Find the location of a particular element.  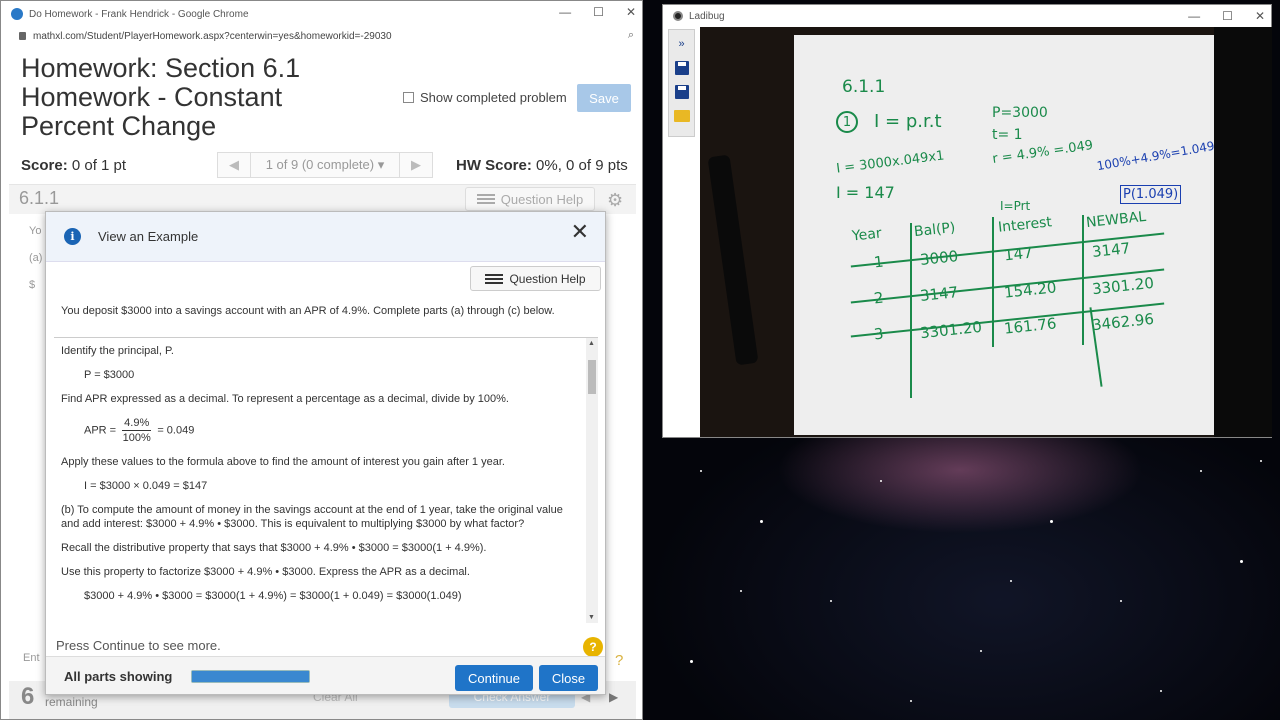

next-question-icon: ▶ is located at coordinates (416, 165).